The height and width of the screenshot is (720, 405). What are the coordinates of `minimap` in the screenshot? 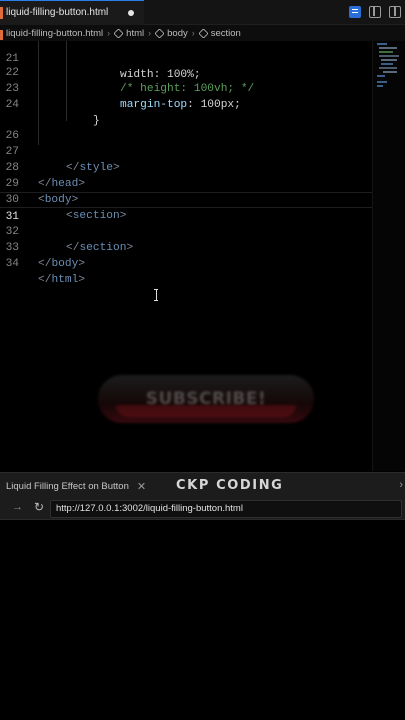 It's located at (388, 256).